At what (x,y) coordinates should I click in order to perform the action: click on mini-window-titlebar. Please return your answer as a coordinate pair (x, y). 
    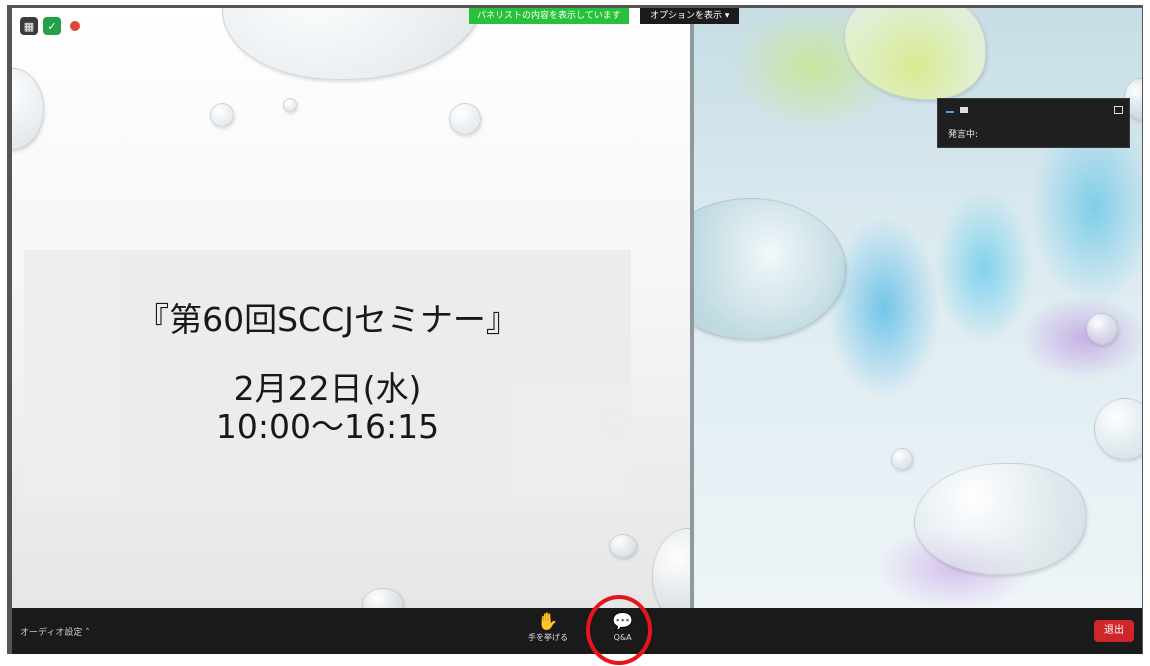
    Looking at the image, I should click on (1034, 110).